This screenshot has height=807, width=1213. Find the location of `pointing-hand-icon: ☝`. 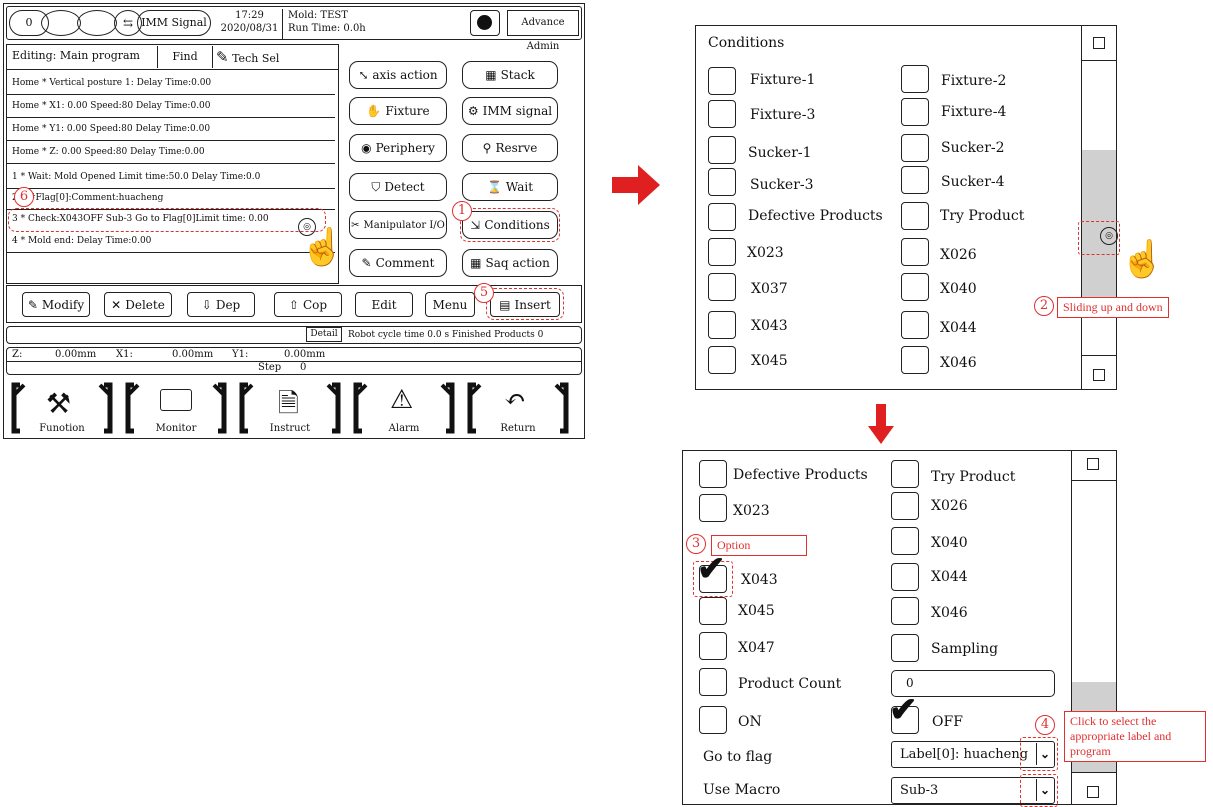

pointing-hand-icon: ☝ is located at coordinates (1142, 259).